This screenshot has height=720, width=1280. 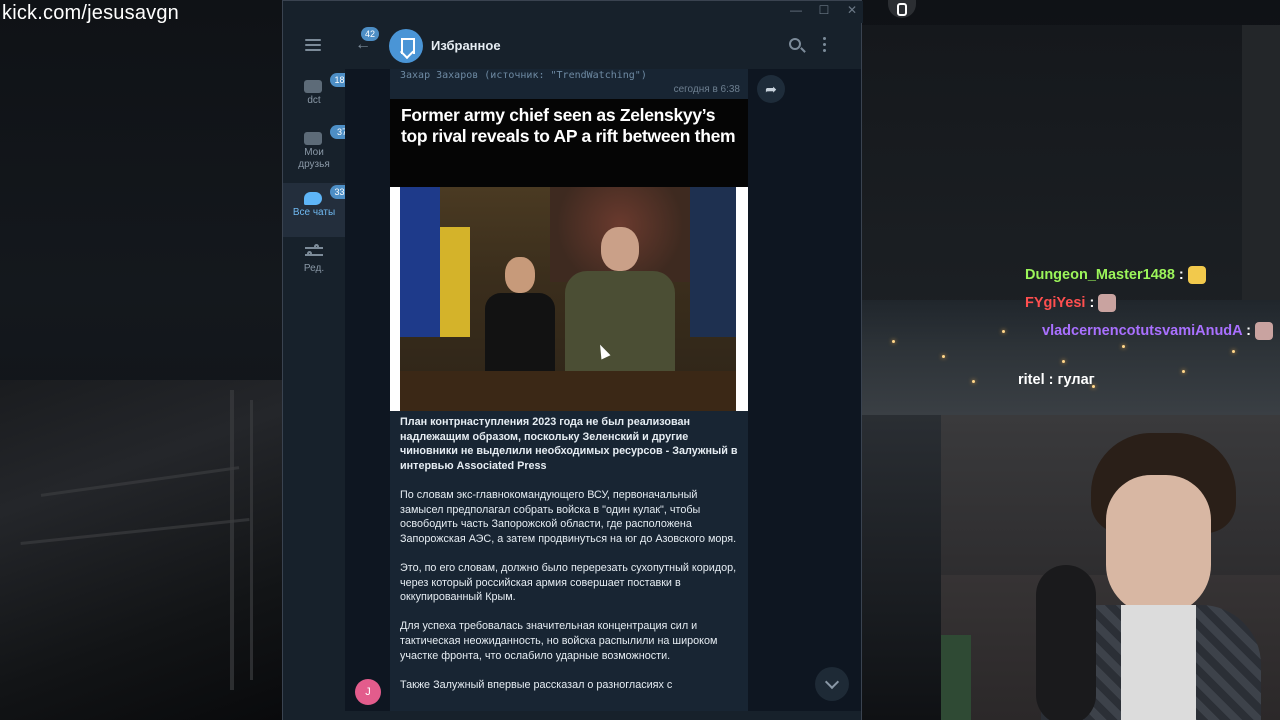 I want to click on menu-icon, so click(x=313, y=45).